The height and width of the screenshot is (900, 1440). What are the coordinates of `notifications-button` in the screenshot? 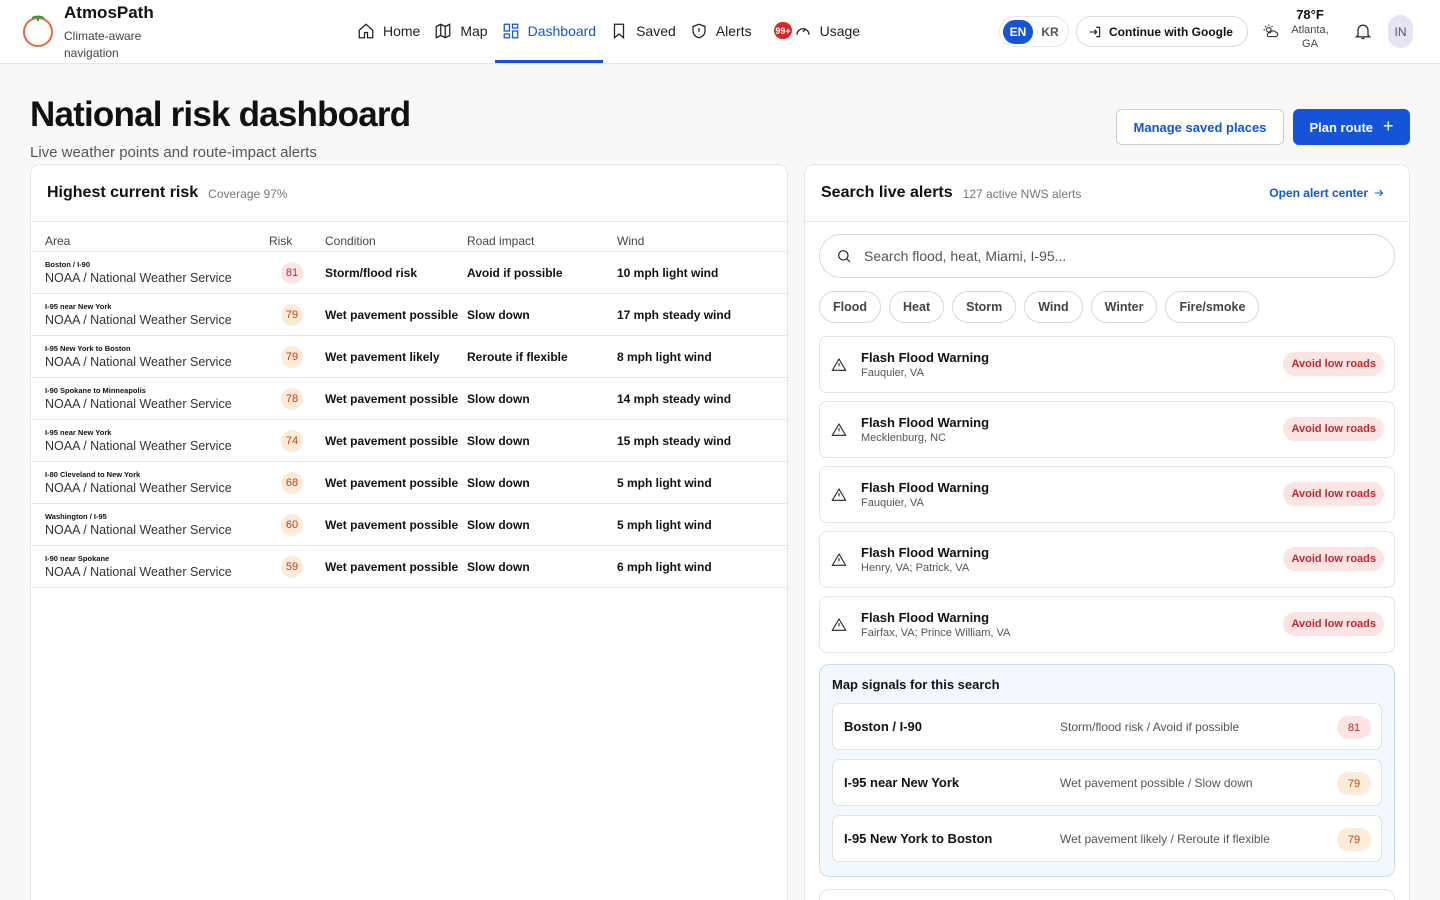 It's located at (1364, 32).